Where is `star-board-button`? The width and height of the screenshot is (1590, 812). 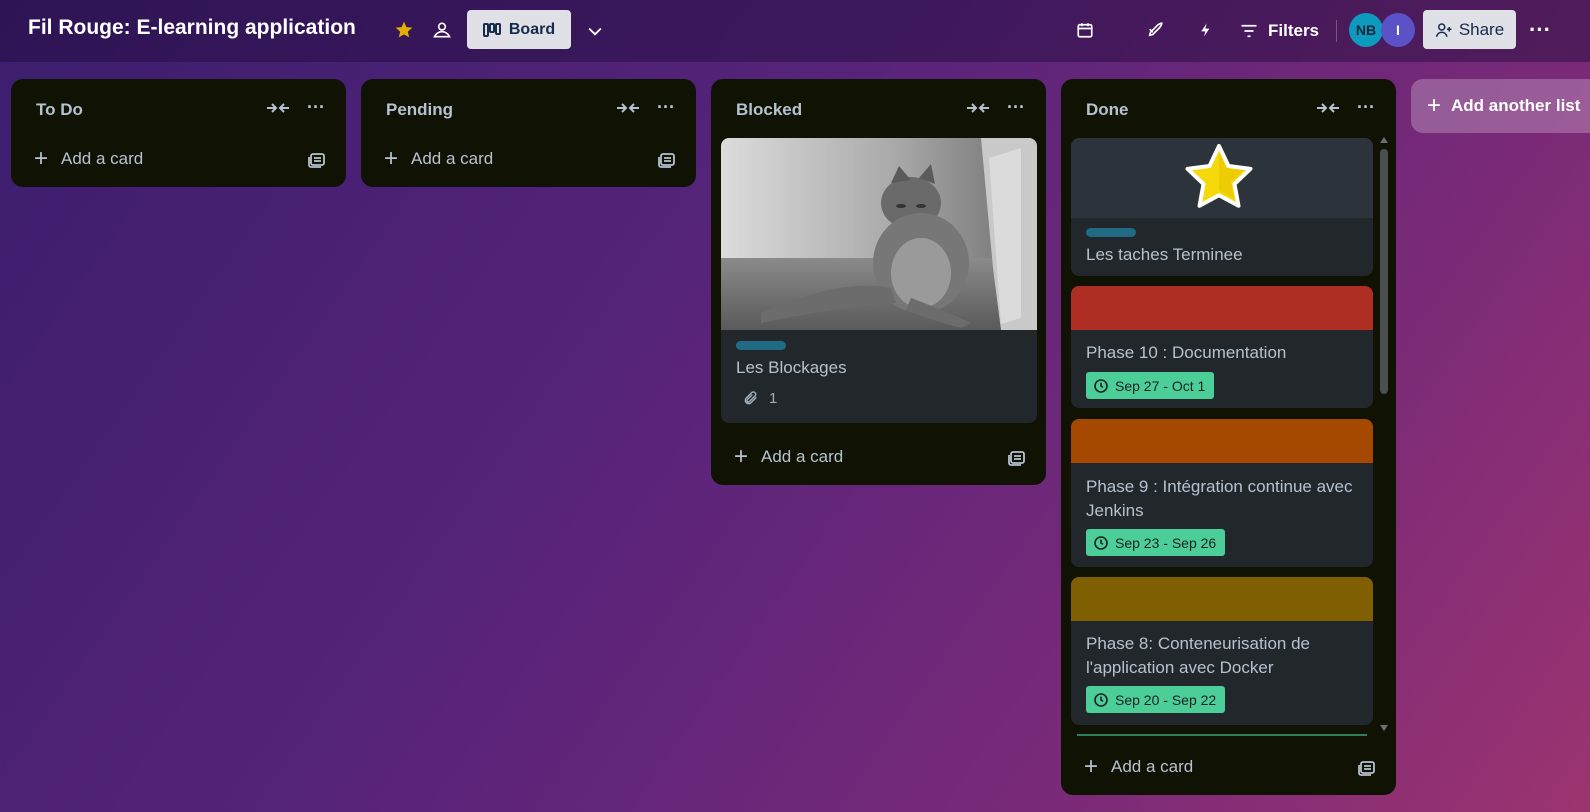 star-board-button is located at coordinates (404, 30).